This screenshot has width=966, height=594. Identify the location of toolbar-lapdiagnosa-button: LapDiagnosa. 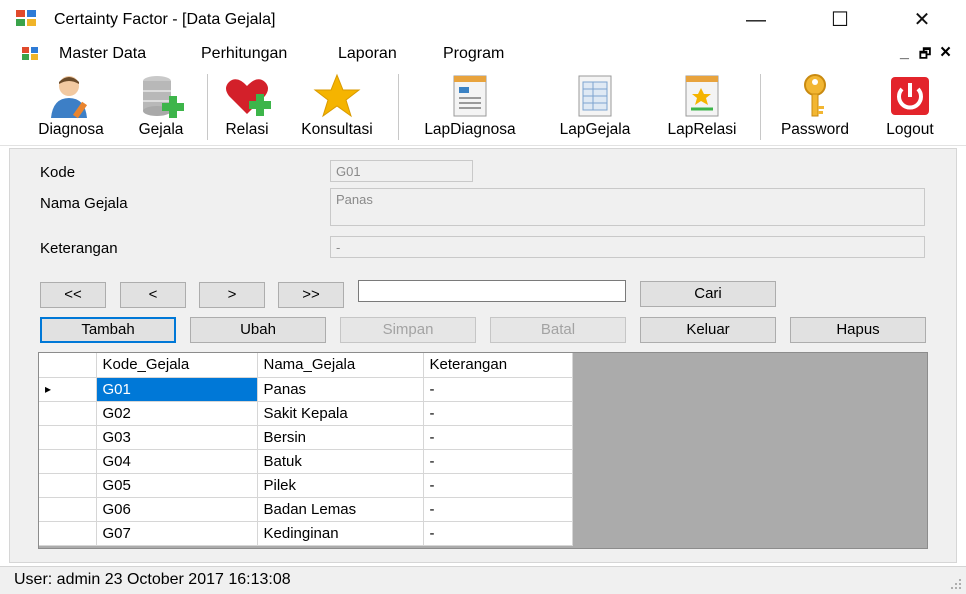
(470, 107).